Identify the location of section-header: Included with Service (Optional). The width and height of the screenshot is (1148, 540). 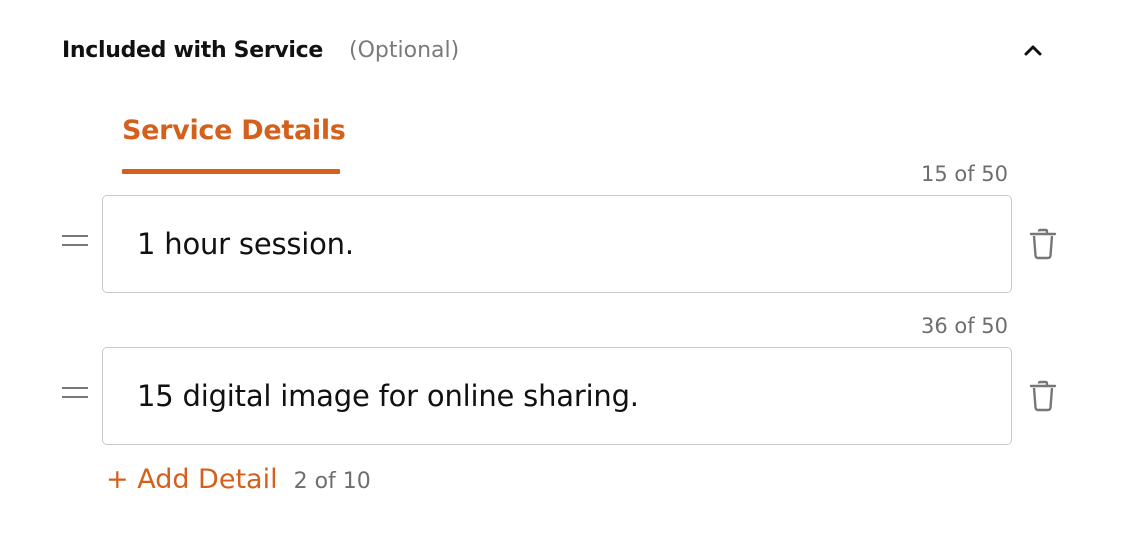
(260, 50).